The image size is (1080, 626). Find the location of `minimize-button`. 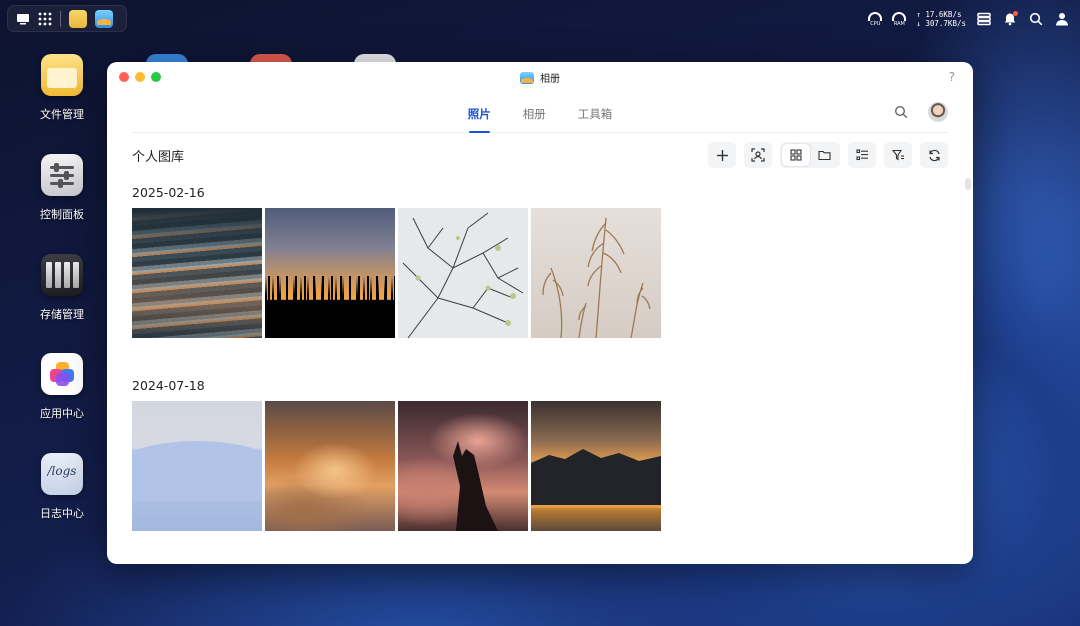

minimize-button is located at coordinates (140, 77).